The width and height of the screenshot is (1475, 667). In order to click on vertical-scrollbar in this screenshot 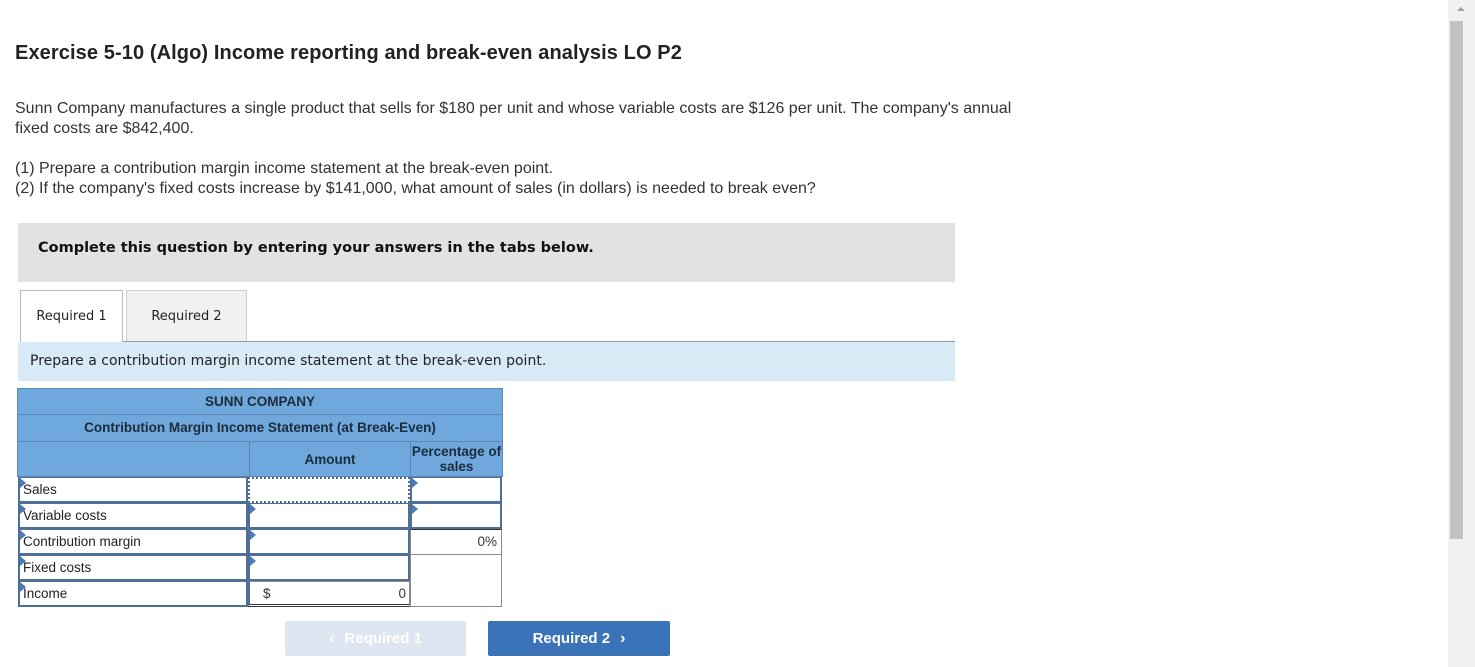, I will do `click(1461, 333)`.